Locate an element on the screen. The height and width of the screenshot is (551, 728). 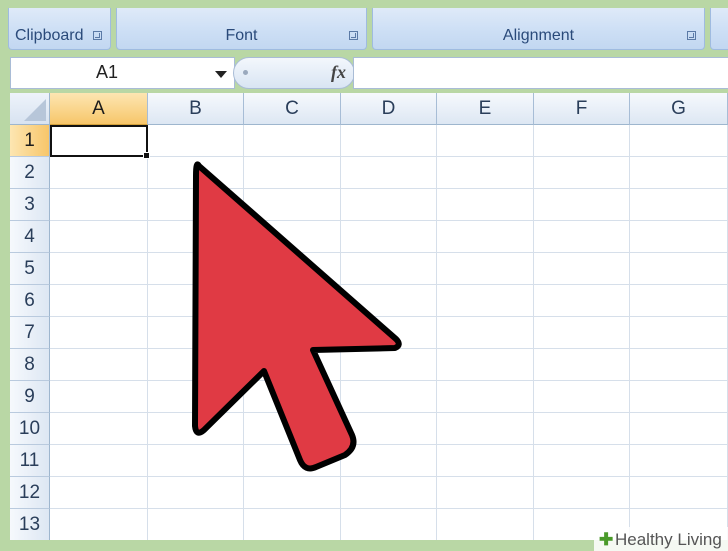
healthy-living-logo-icon: ✚ is located at coordinates (606, 539).